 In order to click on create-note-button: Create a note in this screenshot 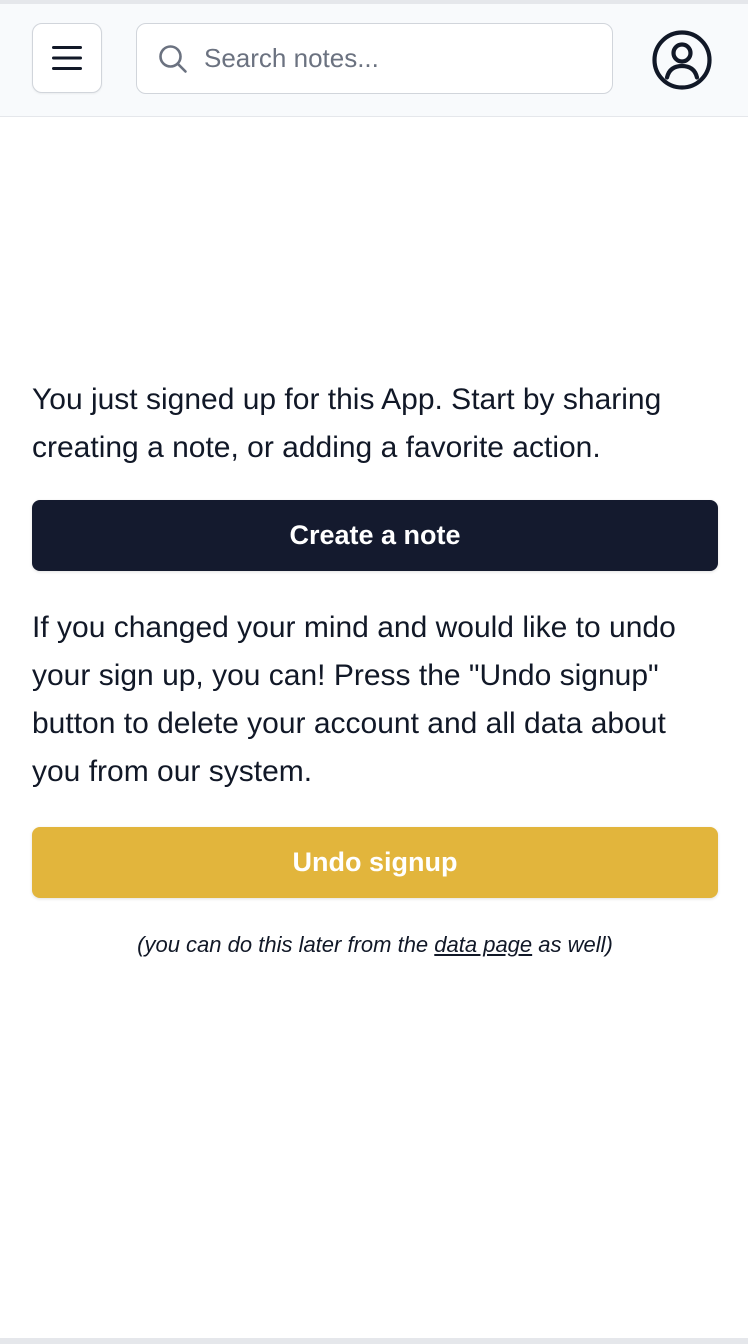, I will do `click(375, 535)`.